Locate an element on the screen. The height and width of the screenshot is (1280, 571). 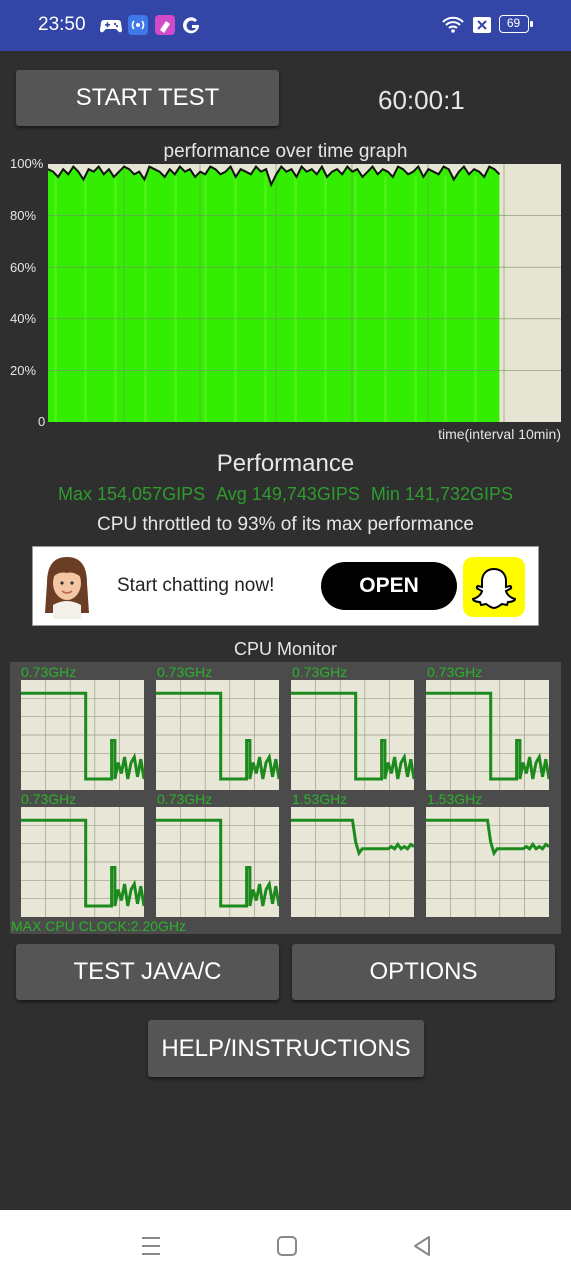
close-box-icon is located at coordinates (482, 25).